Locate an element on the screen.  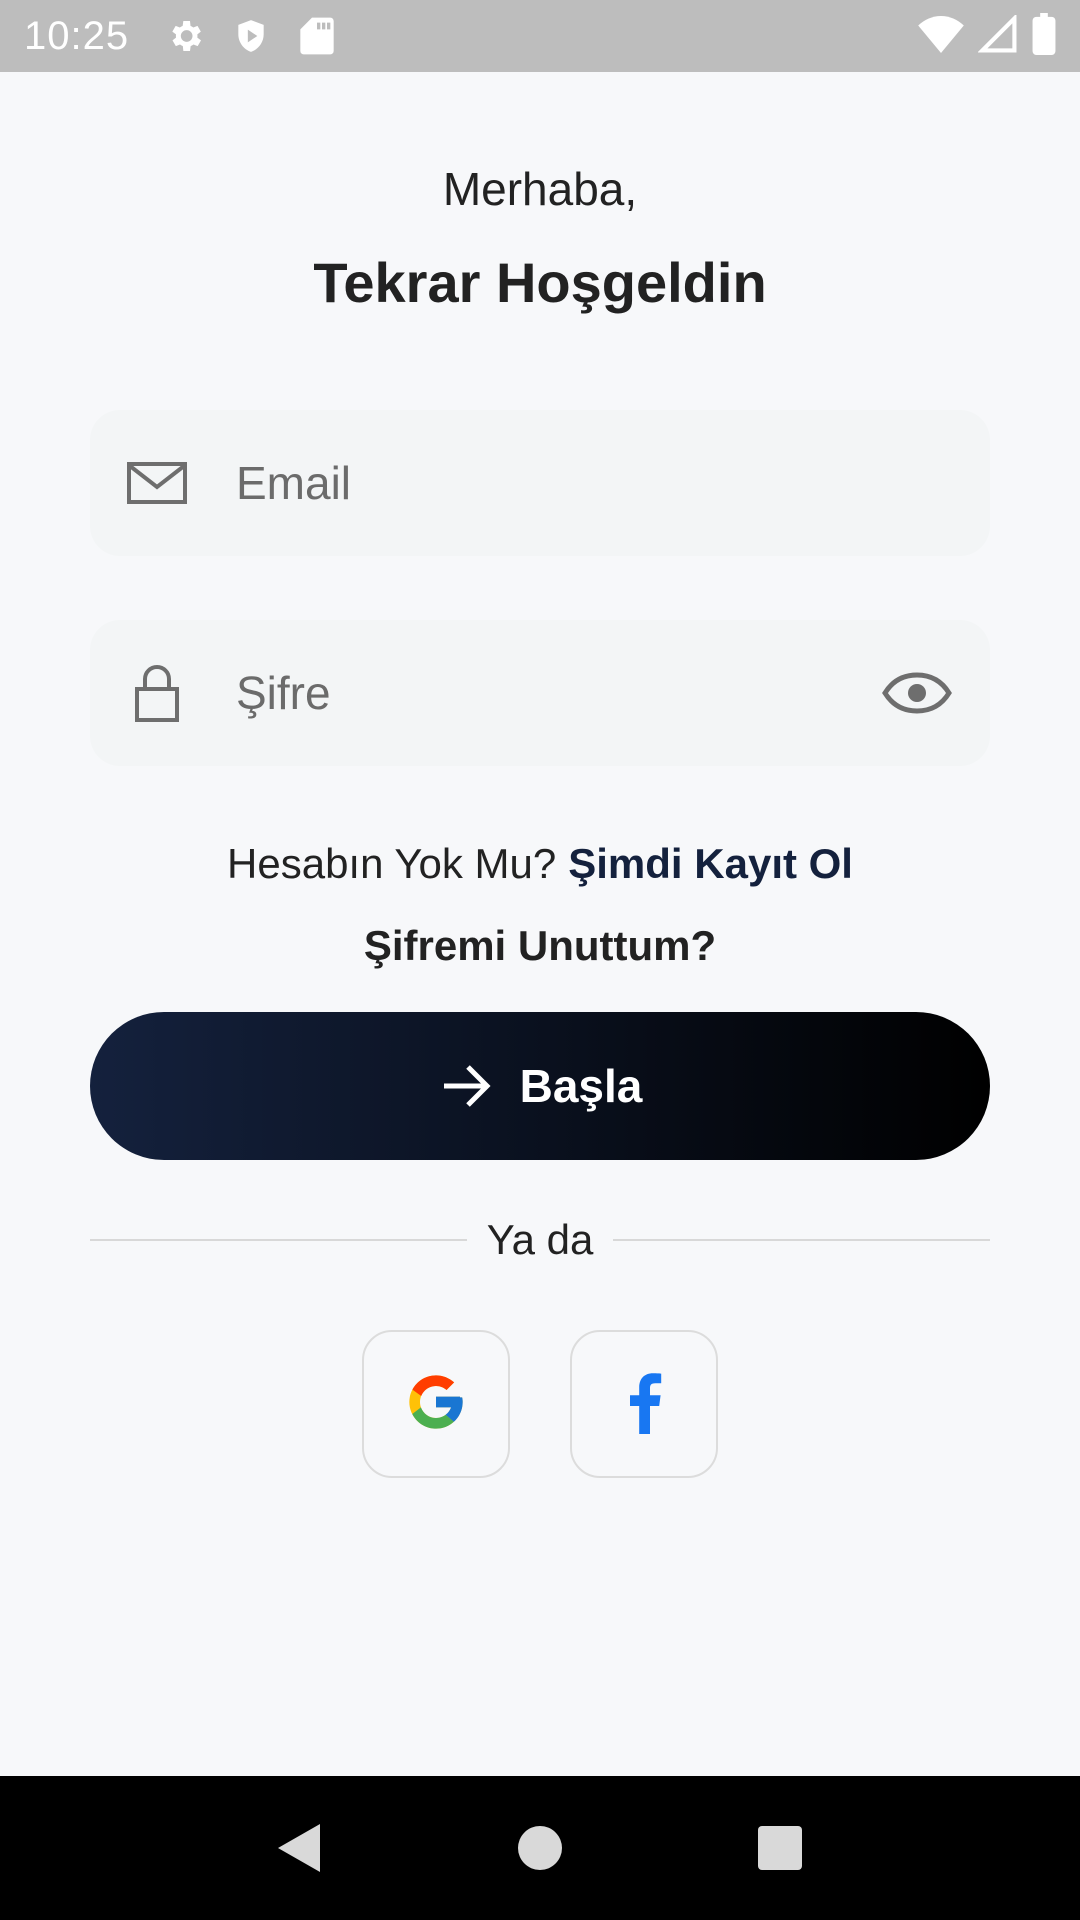
shield-icon is located at coordinates (251, 36).